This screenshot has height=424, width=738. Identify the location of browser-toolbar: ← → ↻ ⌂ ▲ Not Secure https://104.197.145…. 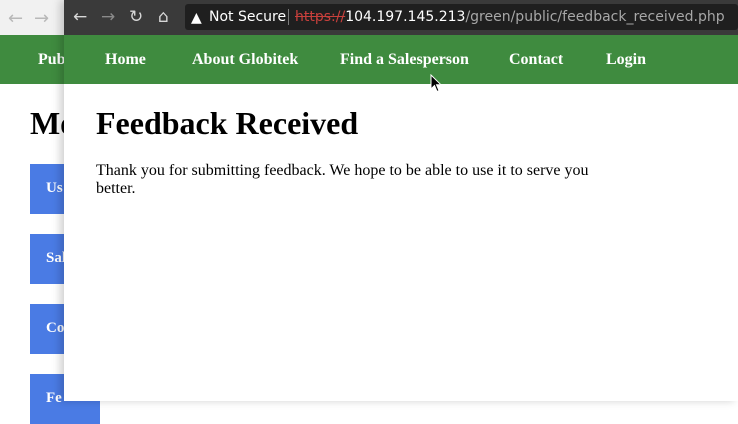
(401, 17).